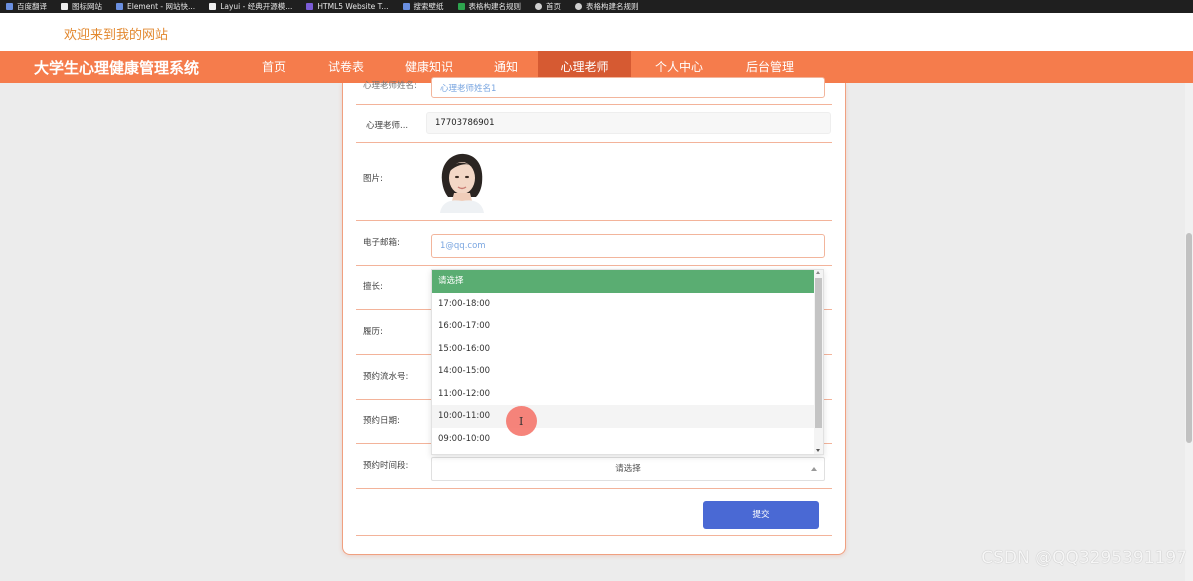 Image resolution: width=1193 pixels, height=581 pixels. Describe the element at coordinates (461, 6) in the screenshot. I see `table-icon` at that location.